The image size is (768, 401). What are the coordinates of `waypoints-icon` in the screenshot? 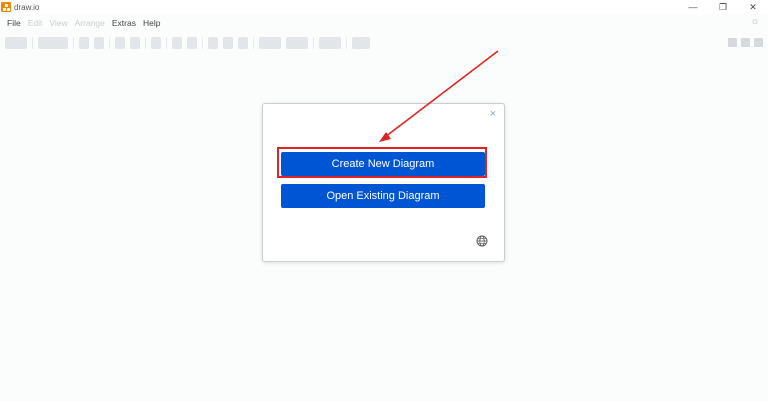 It's located at (297, 43).